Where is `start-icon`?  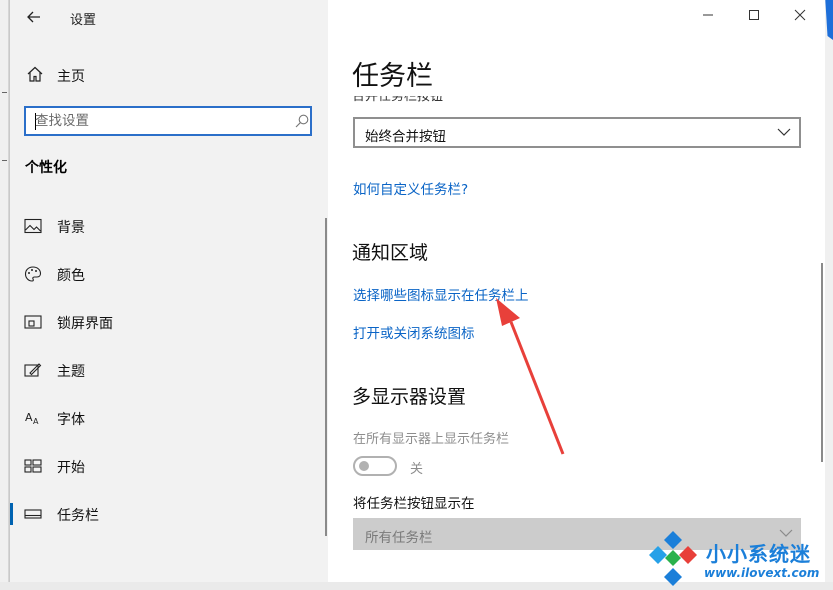
start-icon is located at coordinates (33, 466).